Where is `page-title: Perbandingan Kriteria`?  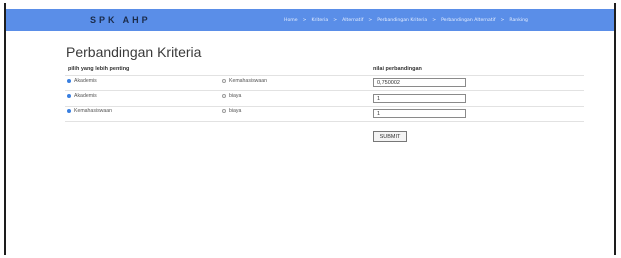 page-title: Perbandingan Kriteria is located at coordinates (134, 52).